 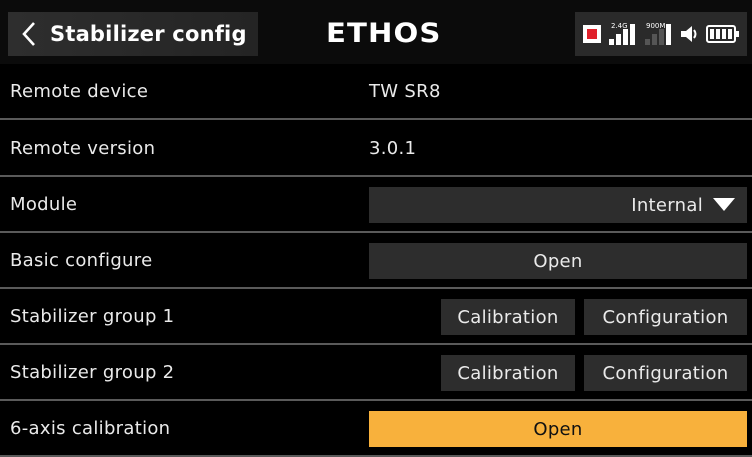 I want to click on remote-version-label: Remote version, so click(x=83, y=148).